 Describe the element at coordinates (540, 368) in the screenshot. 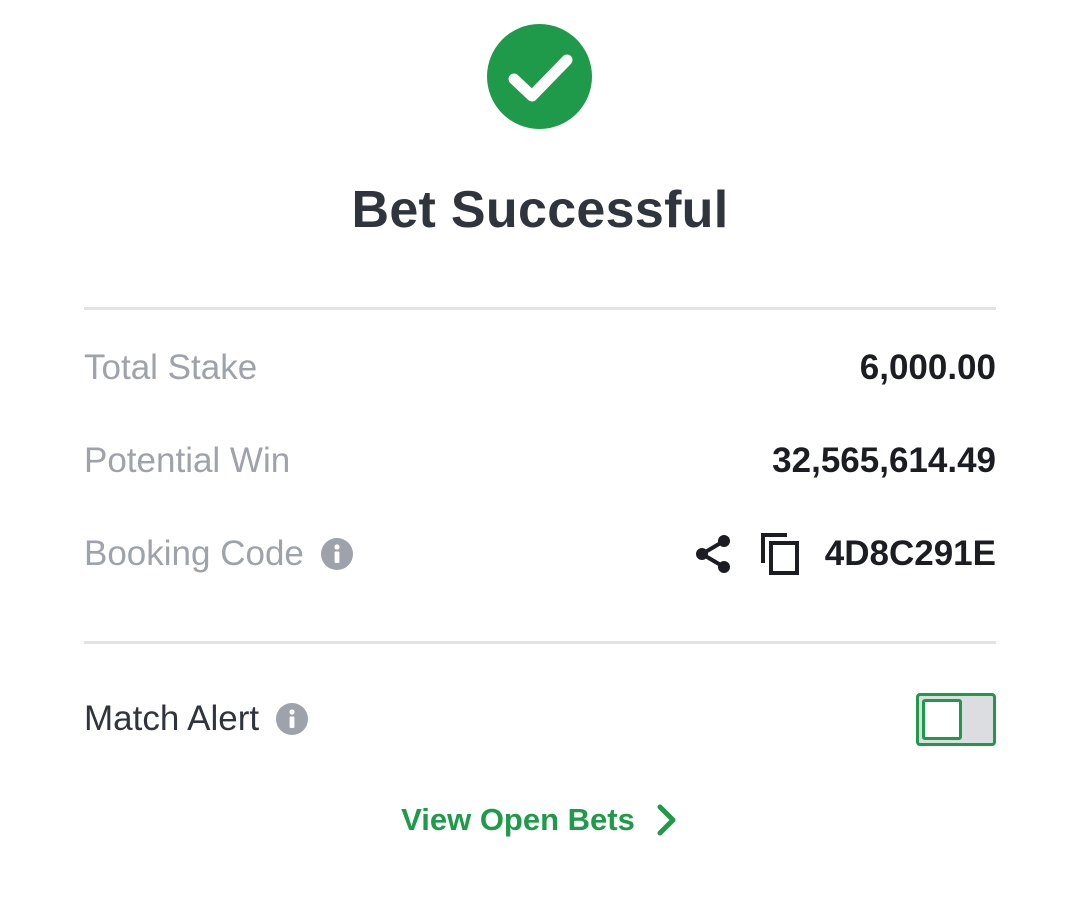

I see `total-stake-row: Total Stake 6,000.00` at that location.